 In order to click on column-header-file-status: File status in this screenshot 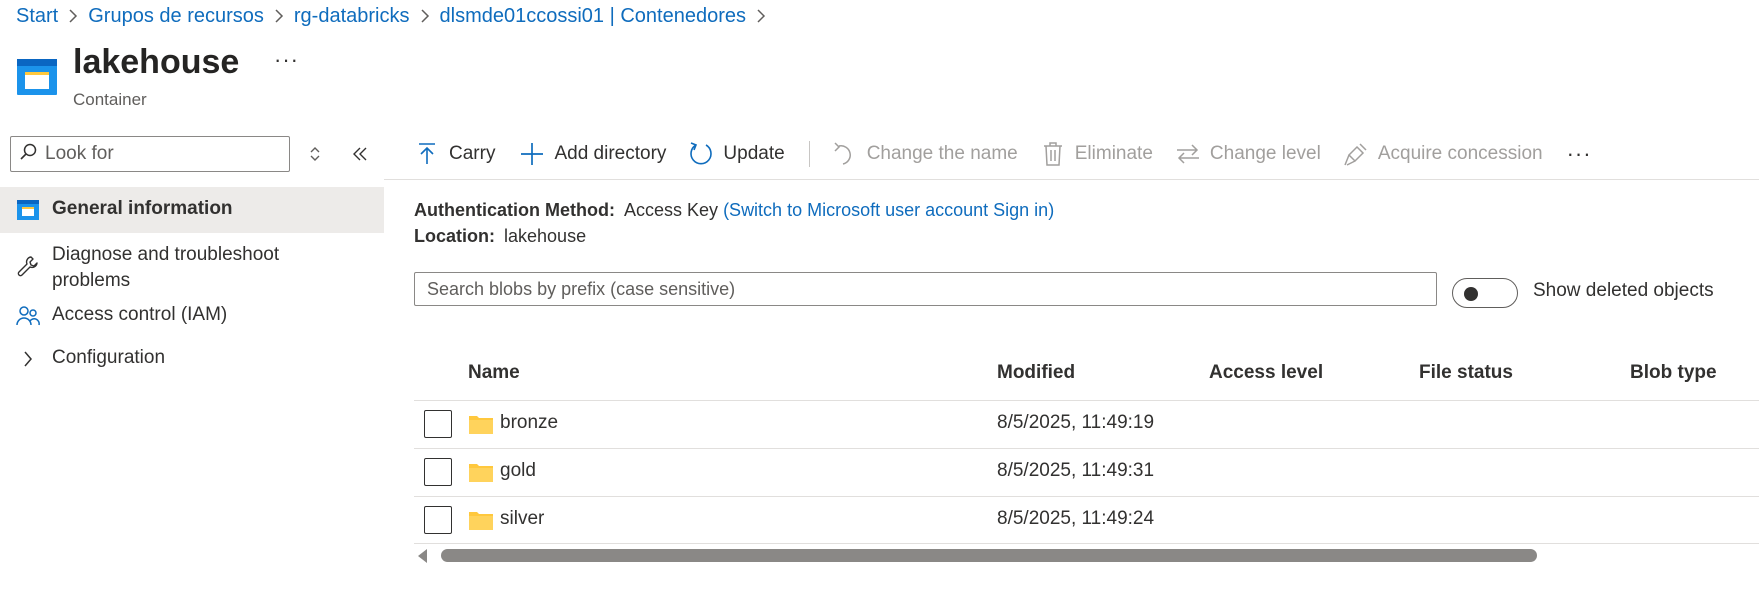, I will do `click(1466, 373)`.